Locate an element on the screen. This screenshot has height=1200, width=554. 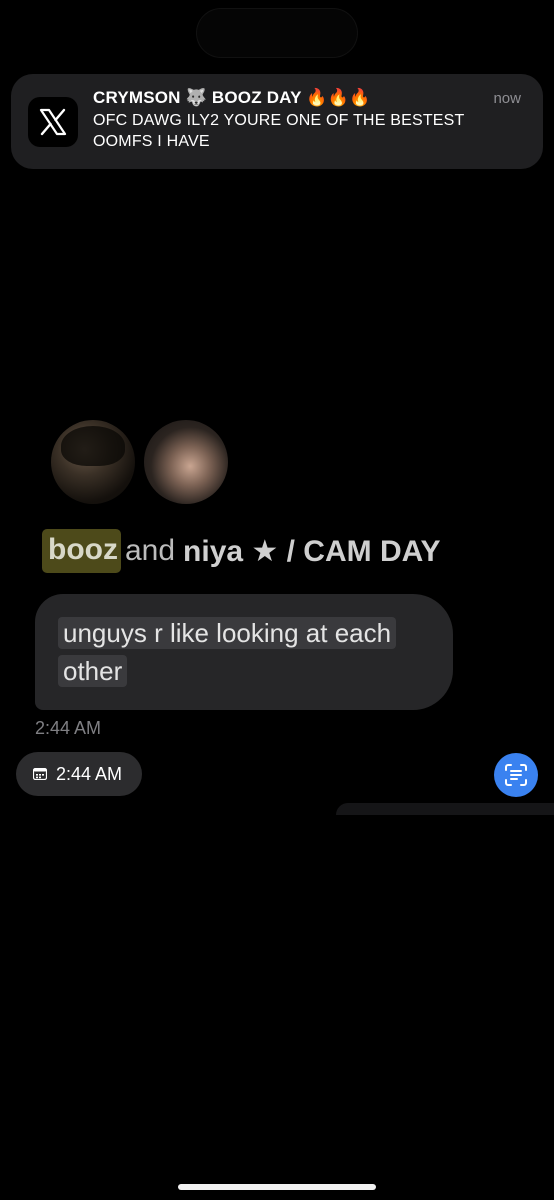
message-timestamp: 2:44 AM is located at coordinates (68, 728).